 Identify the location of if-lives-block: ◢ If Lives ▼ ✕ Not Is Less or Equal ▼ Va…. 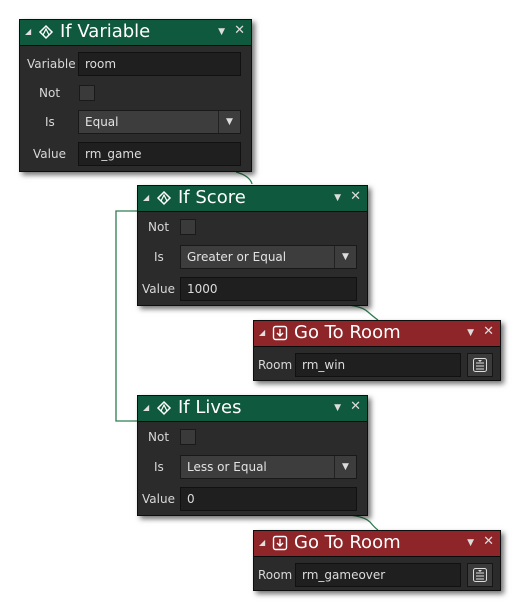
(252, 455).